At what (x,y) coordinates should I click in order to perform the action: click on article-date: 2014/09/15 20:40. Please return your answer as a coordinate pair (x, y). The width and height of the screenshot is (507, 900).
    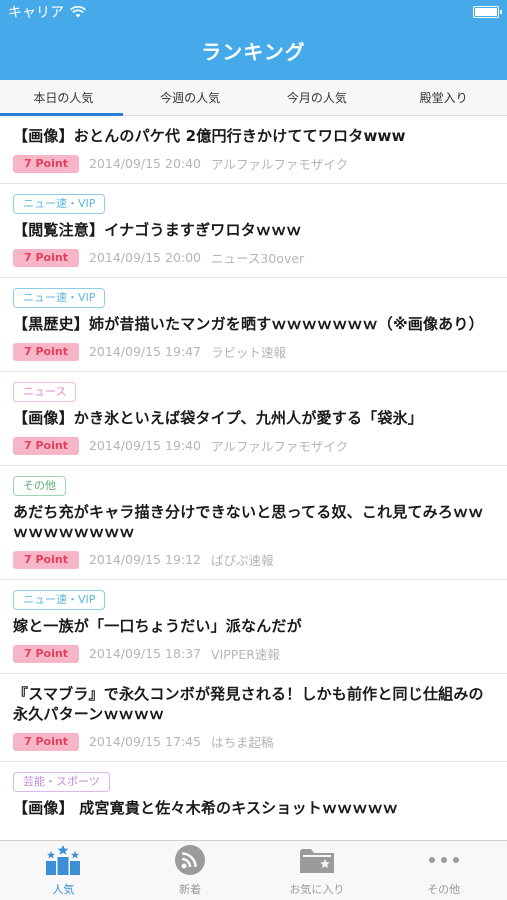
    Looking at the image, I should click on (145, 163).